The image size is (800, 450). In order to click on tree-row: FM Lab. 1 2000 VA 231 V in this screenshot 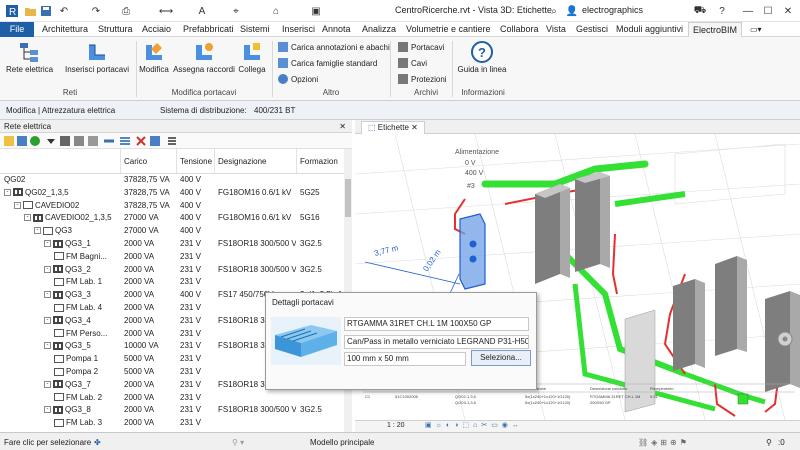, I will do `click(172, 282)`.